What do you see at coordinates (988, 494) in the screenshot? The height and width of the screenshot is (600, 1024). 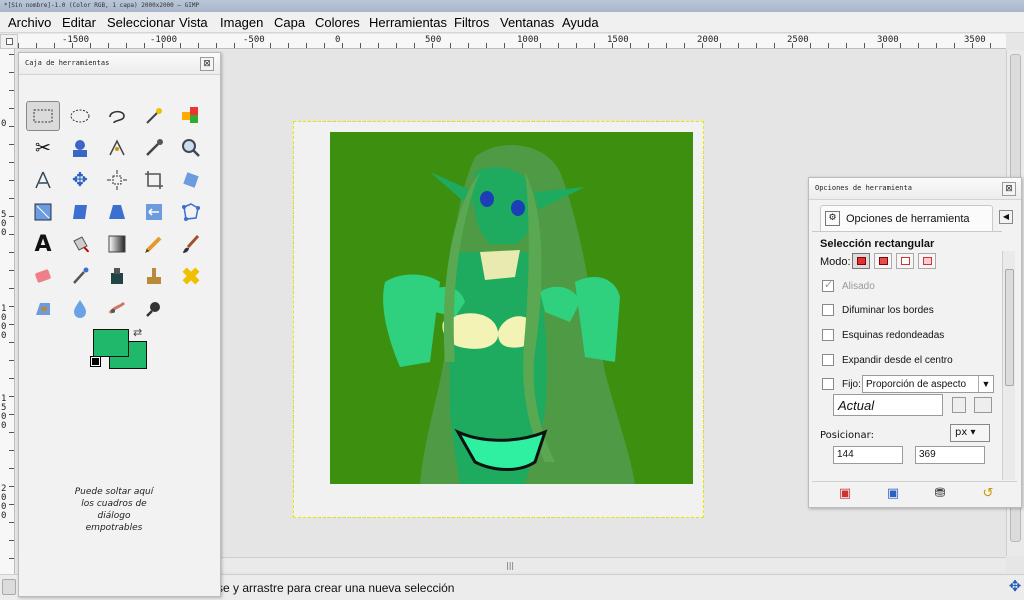 I see `reset-options-icon: ↺` at bounding box center [988, 494].